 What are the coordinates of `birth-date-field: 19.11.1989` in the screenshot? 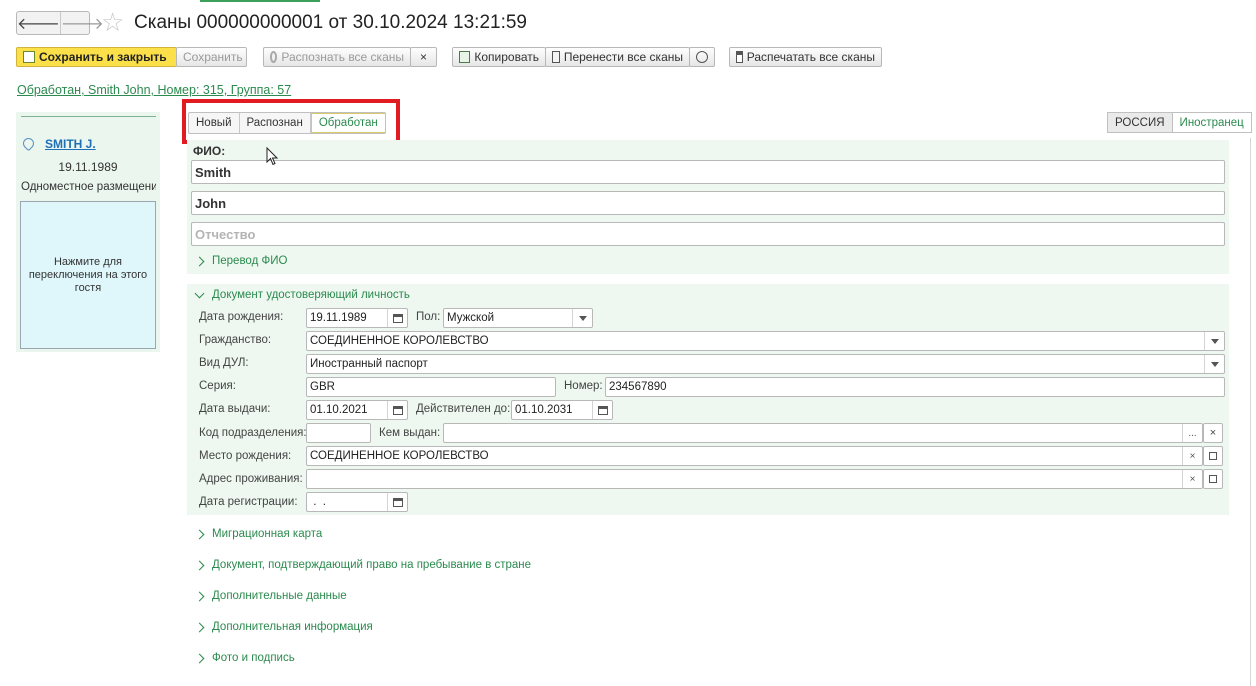 It's located at (357, 318).